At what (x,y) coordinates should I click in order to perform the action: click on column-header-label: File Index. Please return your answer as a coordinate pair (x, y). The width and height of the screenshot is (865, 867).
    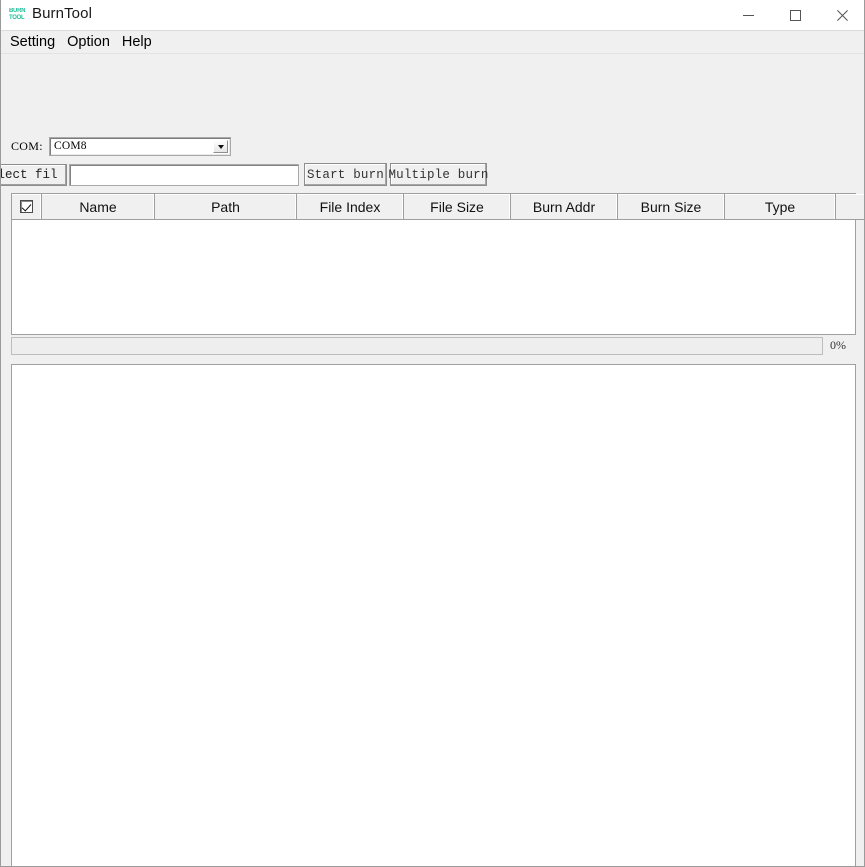
    Looking at the image, I should click on (350, 206).